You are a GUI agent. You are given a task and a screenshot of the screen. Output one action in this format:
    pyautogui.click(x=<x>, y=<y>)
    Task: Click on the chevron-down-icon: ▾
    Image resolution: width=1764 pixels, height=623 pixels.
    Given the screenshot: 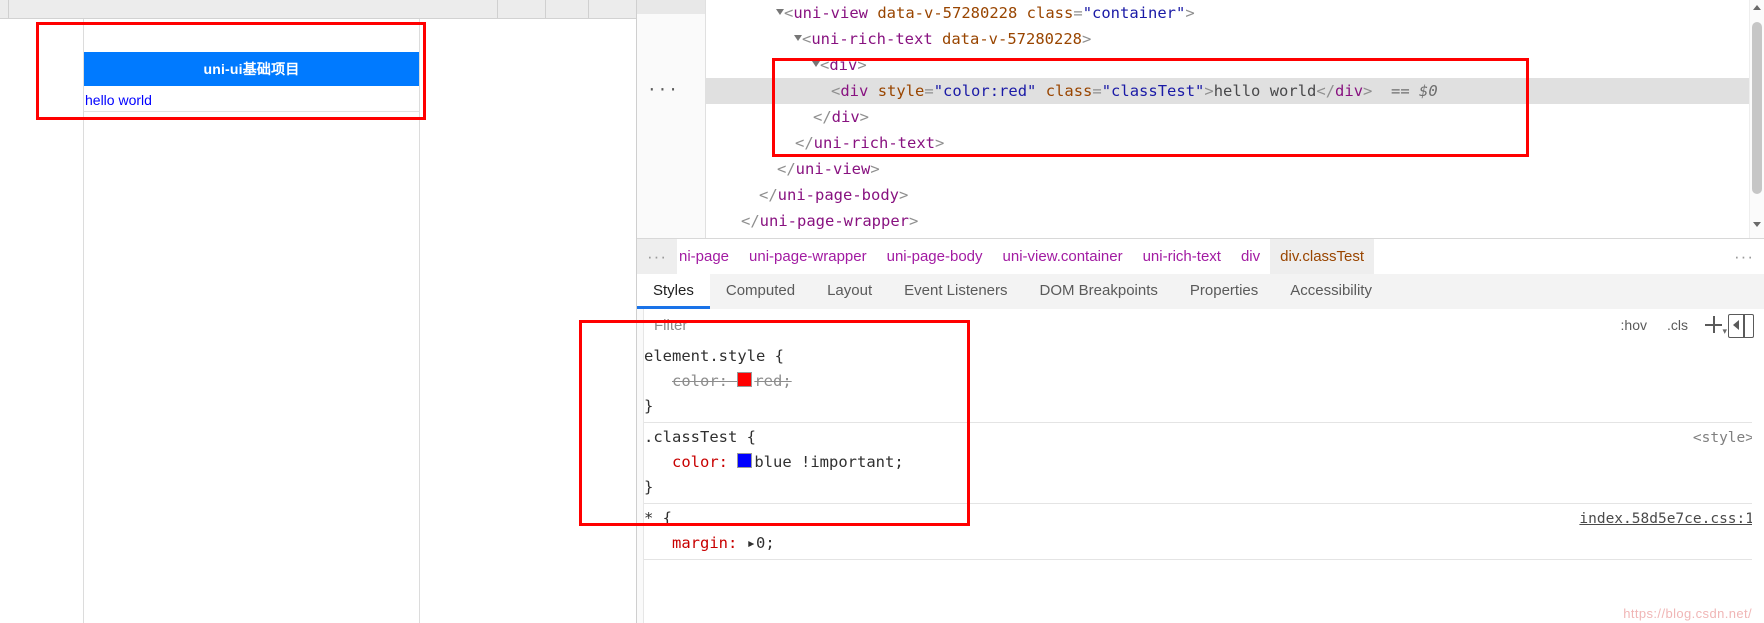 What is the action you would take?
    pyautogui.click(x=1724, y=331)
    